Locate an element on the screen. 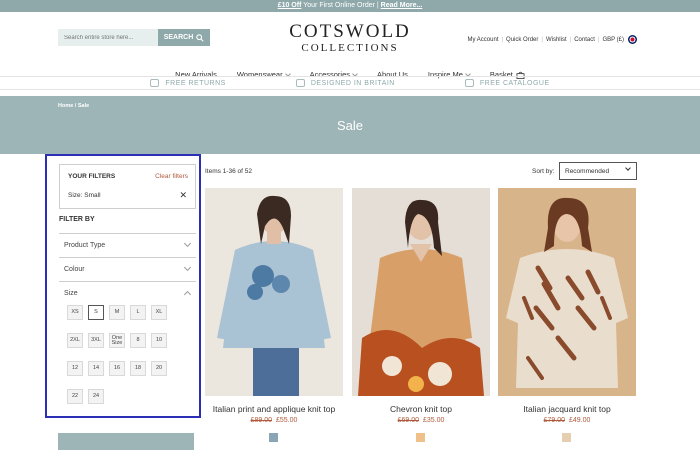  size-option: 20 is located at coordinates (159, 368).